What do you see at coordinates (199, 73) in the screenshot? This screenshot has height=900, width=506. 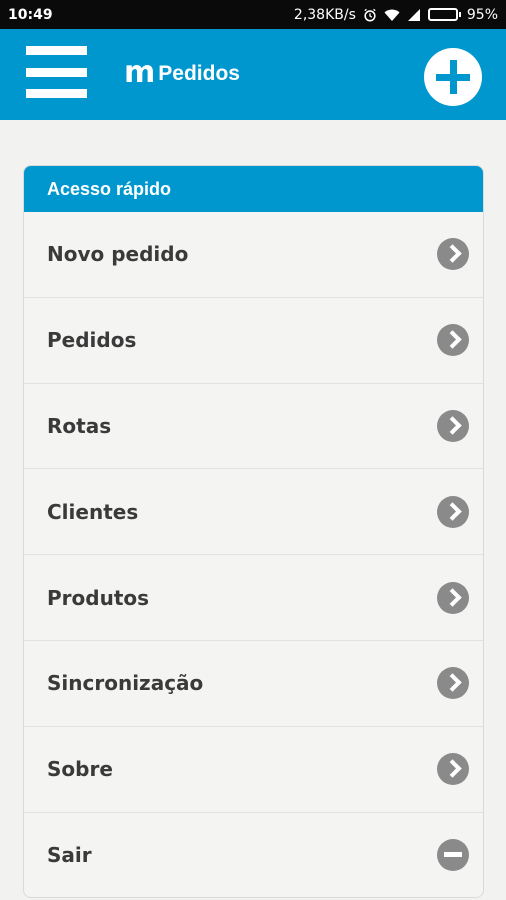 I see `app-title: Pedidos` at bounding box center [199, 73].